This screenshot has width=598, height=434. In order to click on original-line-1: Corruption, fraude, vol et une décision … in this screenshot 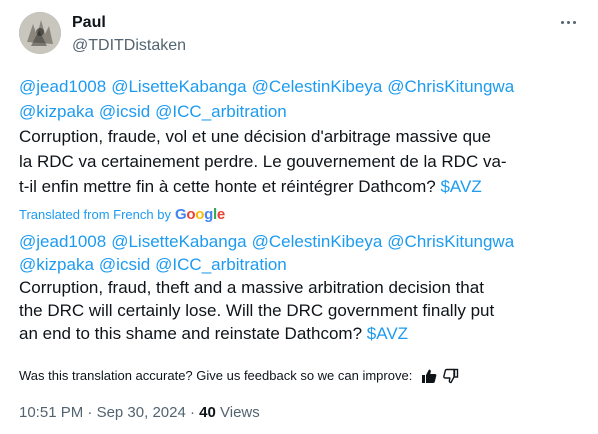, I will do `click(255, 136)`.